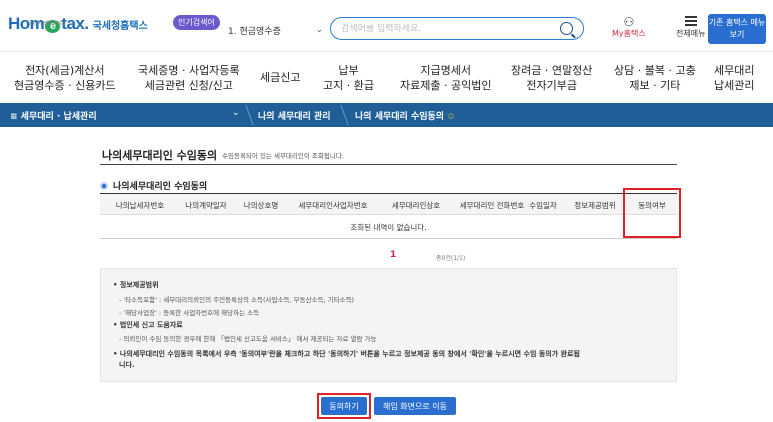 The image size is (773, 422). What do you see at coordinates (196, 22) in the screenshot?
I see `popular-search-badge: 인기검색어` at bounding box center [196, 22].